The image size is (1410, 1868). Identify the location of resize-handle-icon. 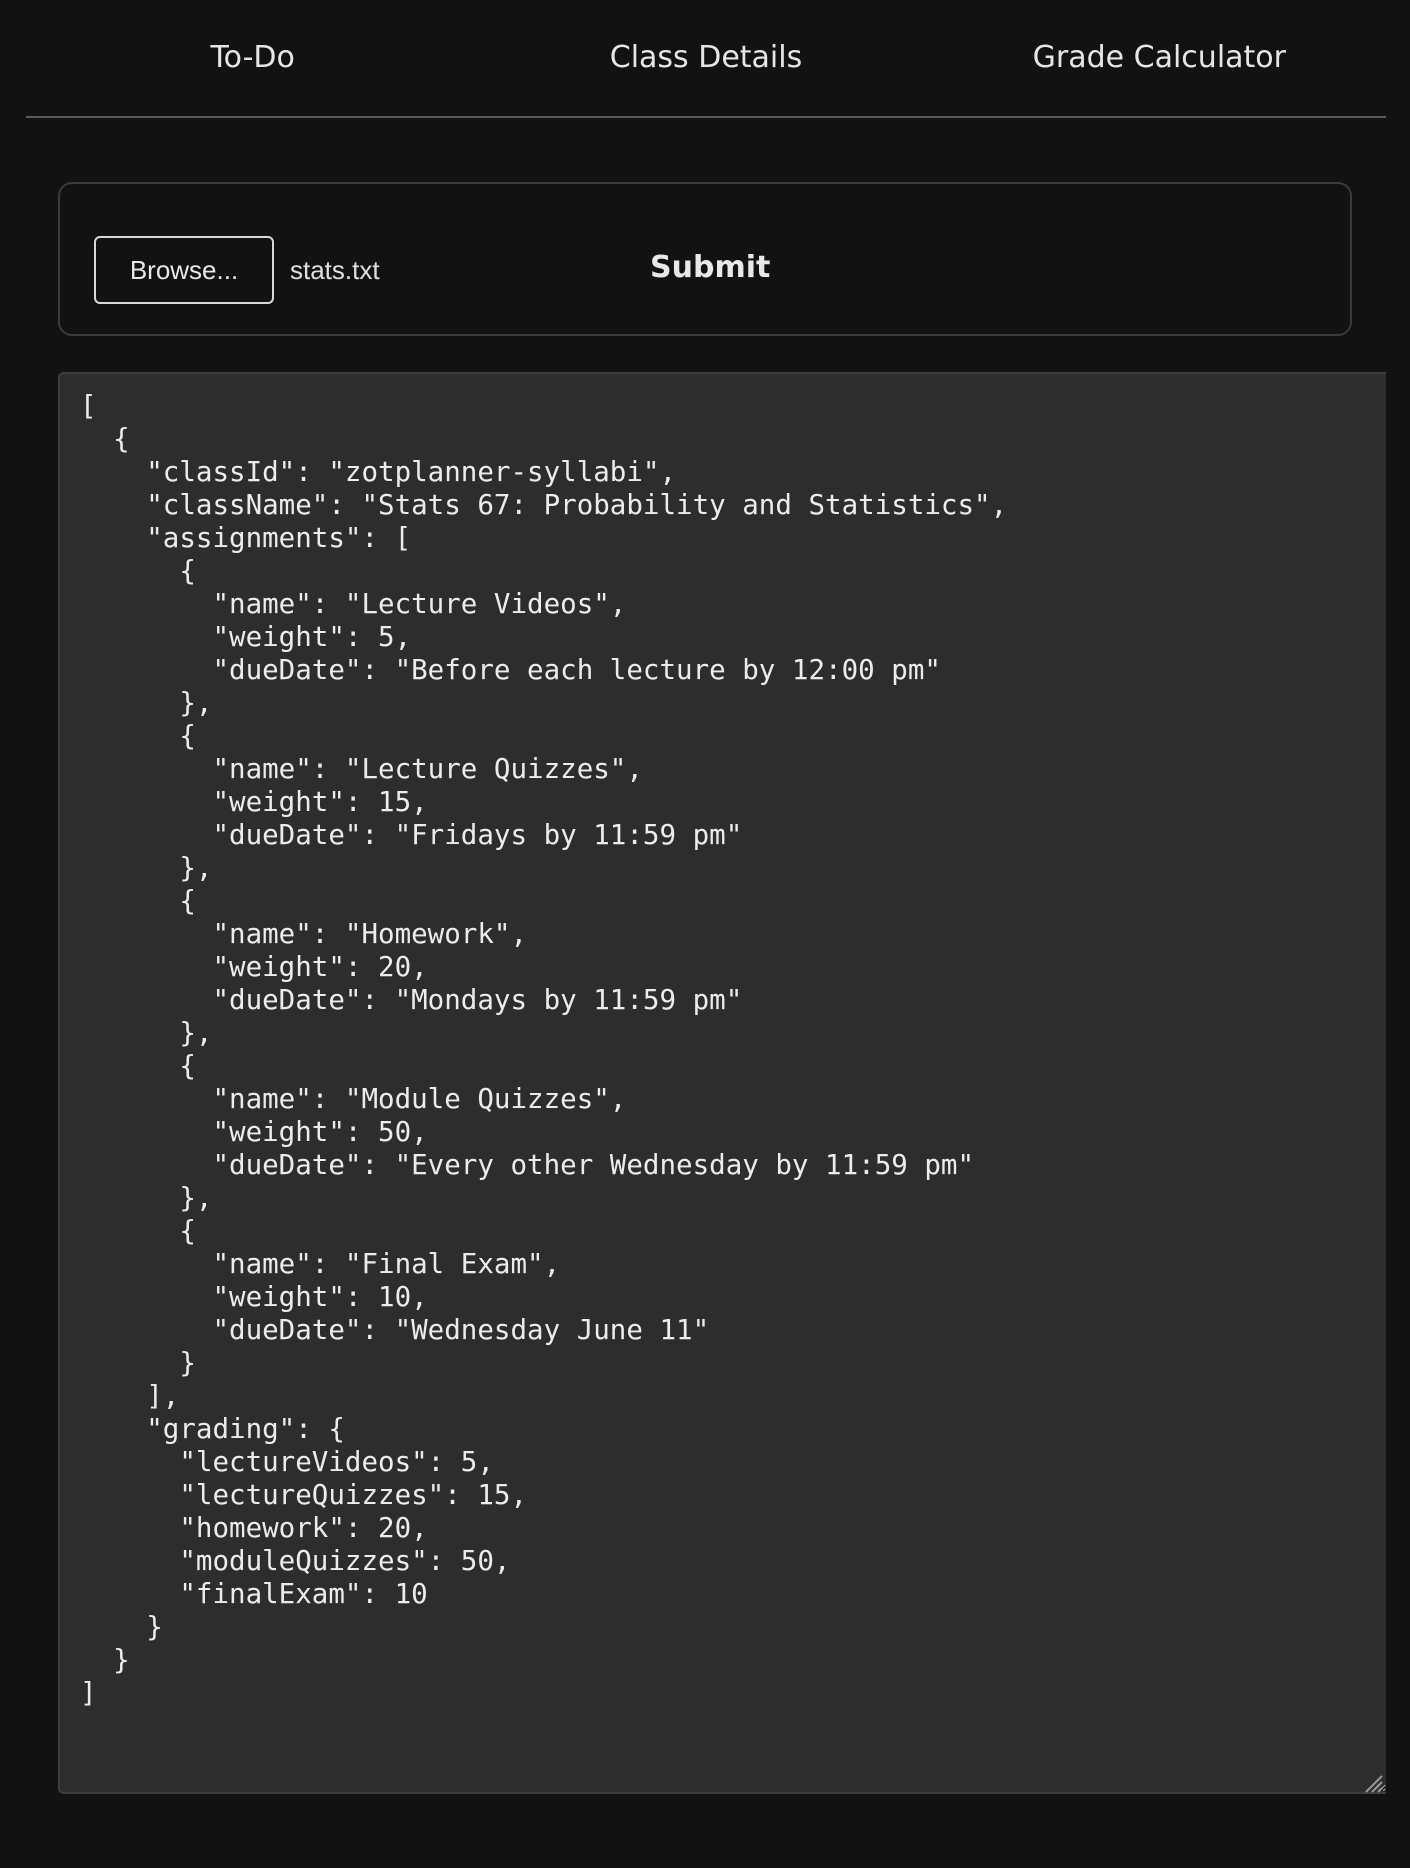
(1372, 1782).